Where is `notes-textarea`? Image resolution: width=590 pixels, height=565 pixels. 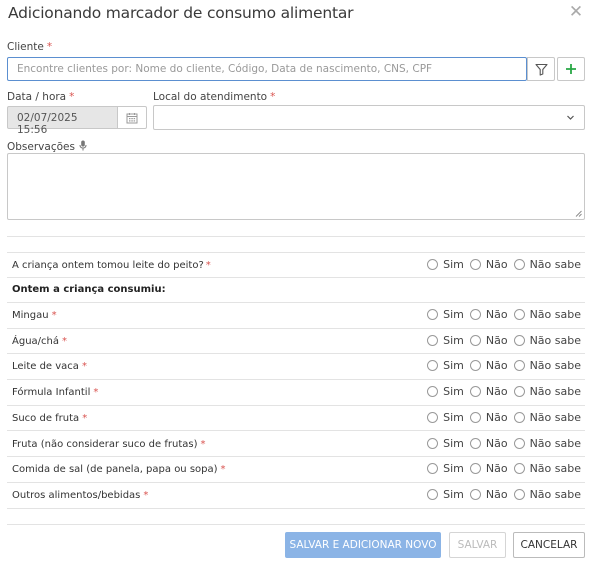
notes-textarea is located at coordinates (296, 186).